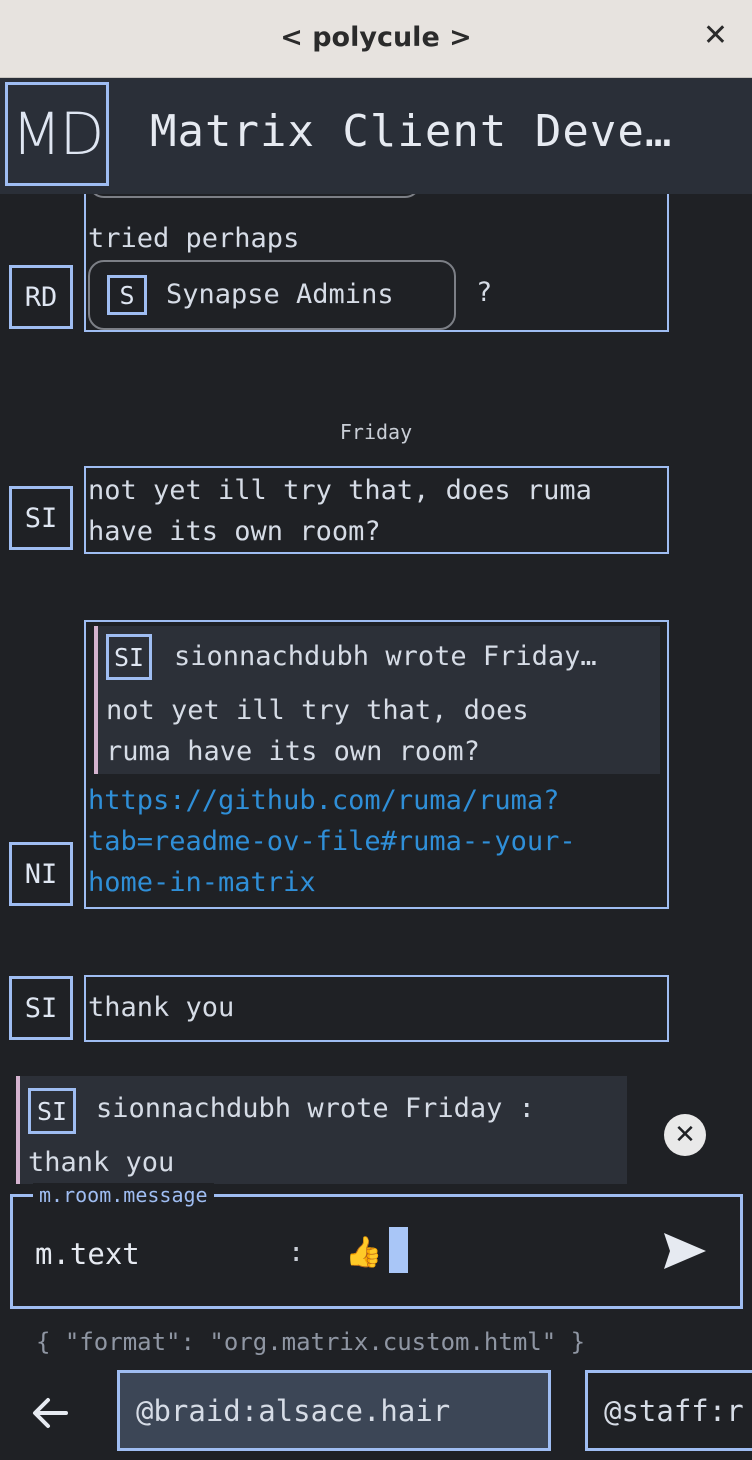 This screenshot has height=1460, width=752. What do you see at coordinates (254, 196) in the screenshot?
I see `room-mention-pill-partial` at bounding box center [254, 196].